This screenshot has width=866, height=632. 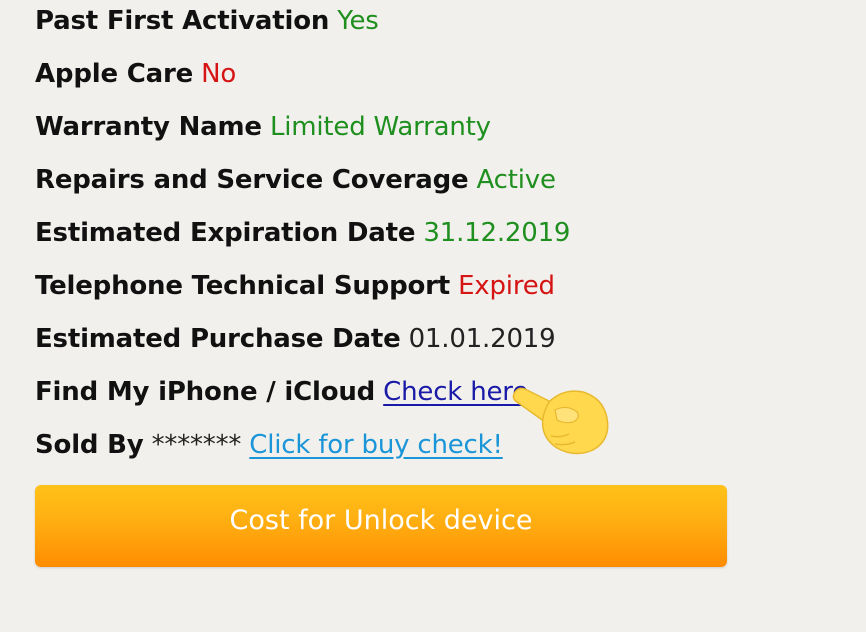 I want to click on unlock-cost-button: Cost for Unlock device, so click(x=381, y=526).